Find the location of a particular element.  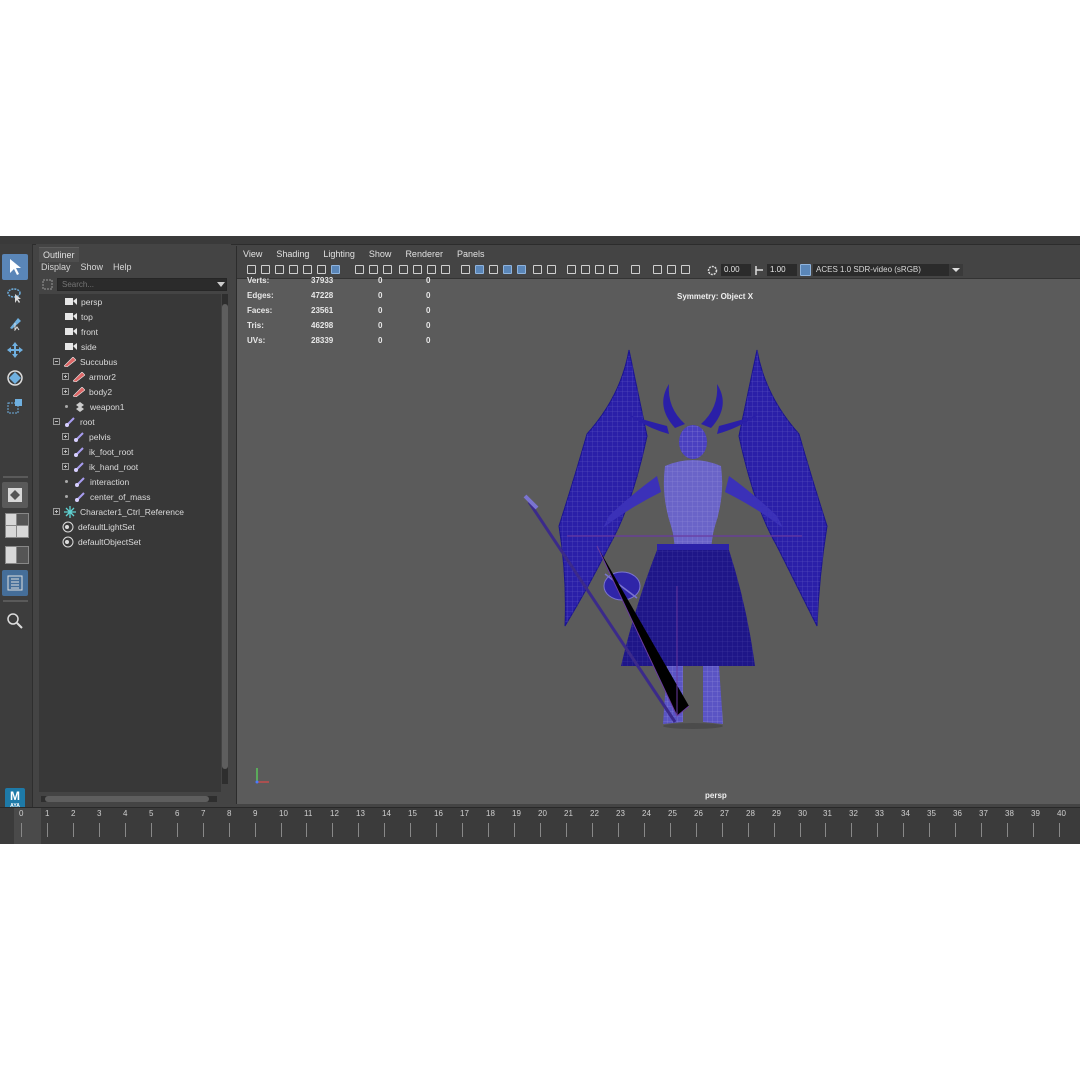

paint-select-tool is located at coordinates (15, 322).